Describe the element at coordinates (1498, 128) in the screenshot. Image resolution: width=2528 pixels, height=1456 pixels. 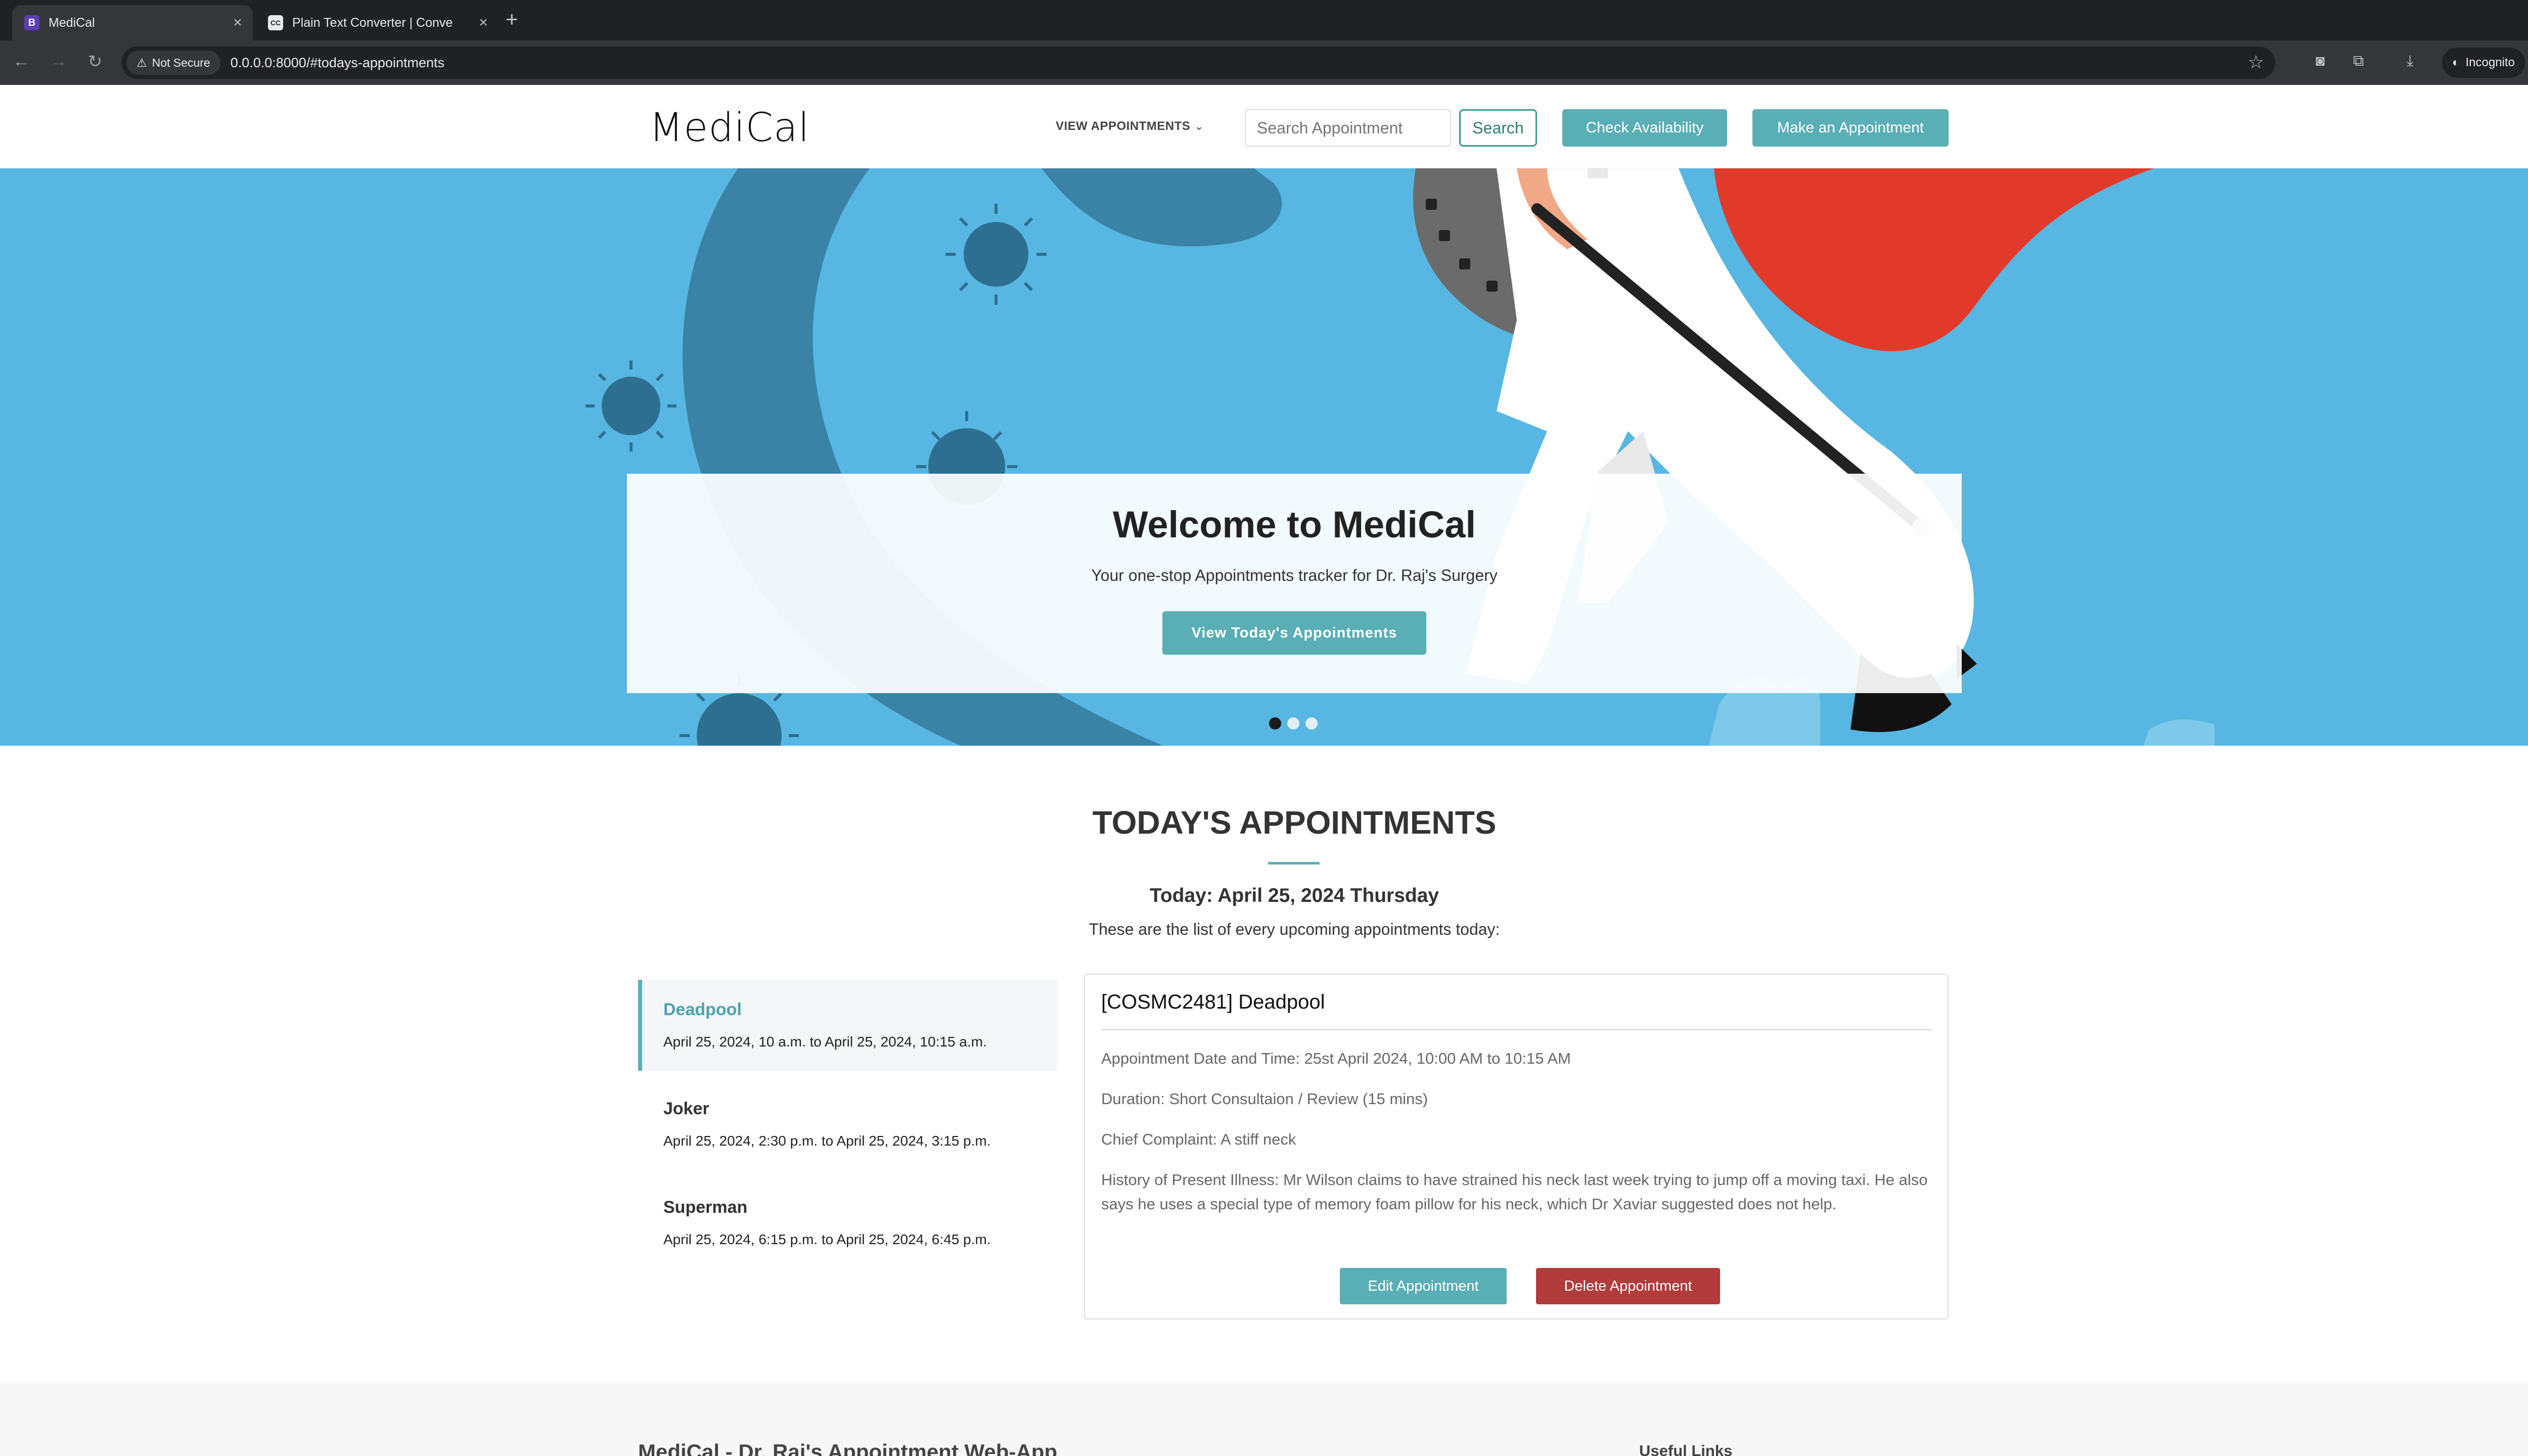
I see `search-button: Search` at that location.